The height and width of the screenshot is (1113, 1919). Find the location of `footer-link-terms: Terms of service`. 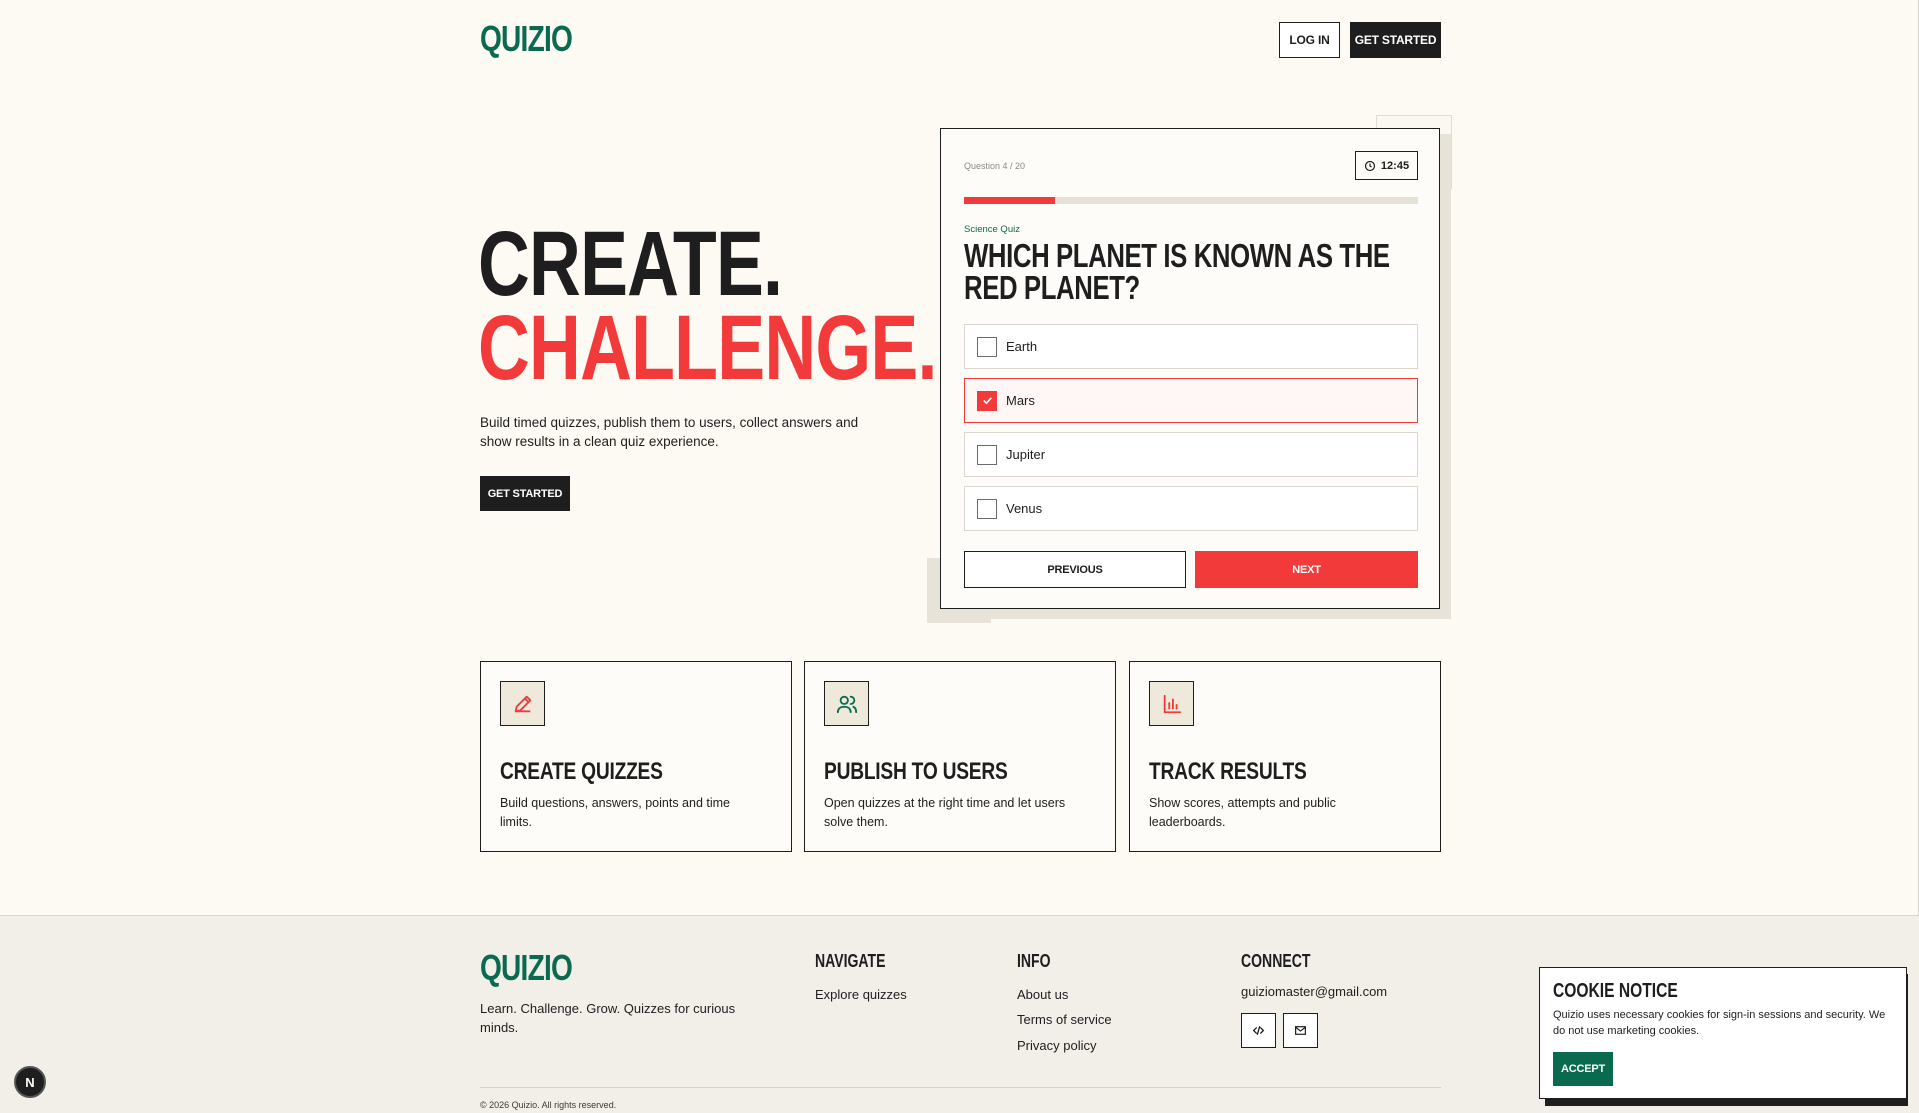

footer-link-terms: Terms of service is located at coordinates (1064, 1019).